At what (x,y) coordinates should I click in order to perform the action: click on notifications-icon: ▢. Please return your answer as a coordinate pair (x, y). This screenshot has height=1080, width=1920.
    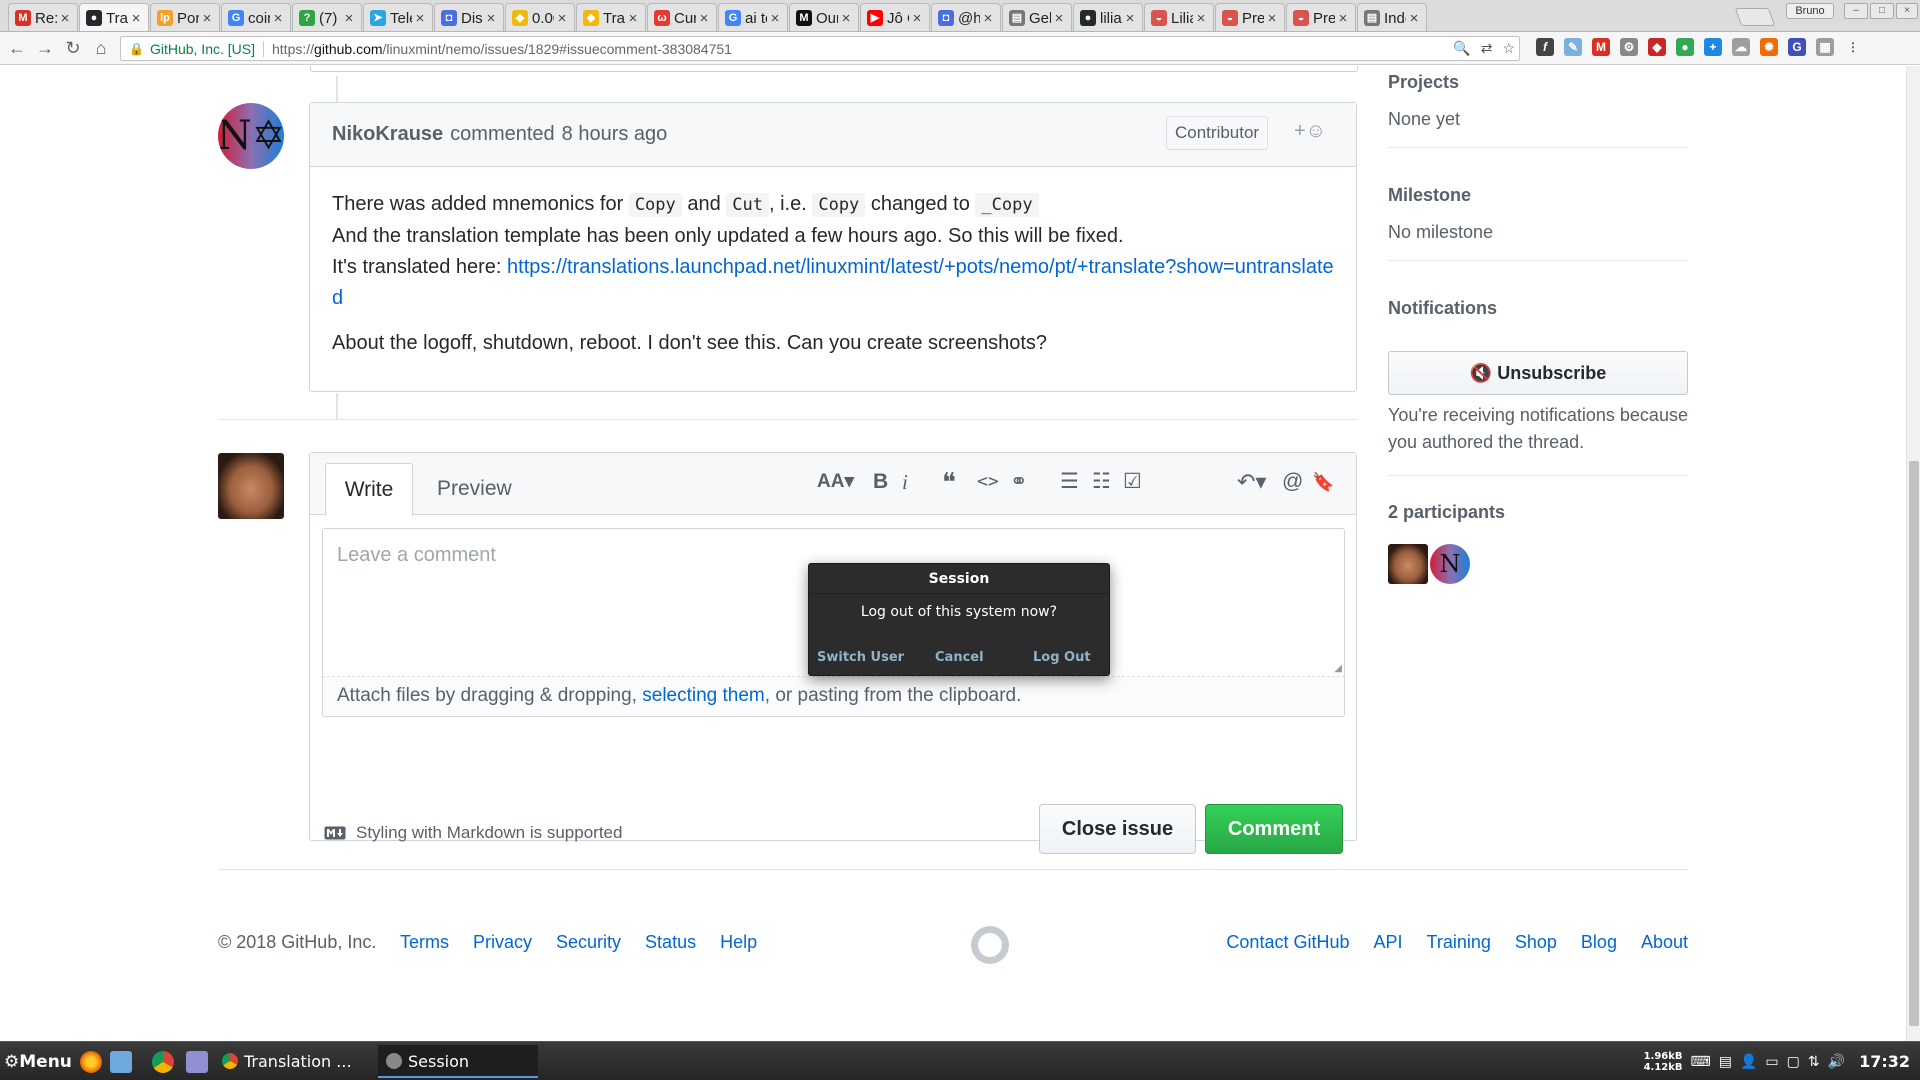
    Looking at the image, I should click on (1793, 1062).